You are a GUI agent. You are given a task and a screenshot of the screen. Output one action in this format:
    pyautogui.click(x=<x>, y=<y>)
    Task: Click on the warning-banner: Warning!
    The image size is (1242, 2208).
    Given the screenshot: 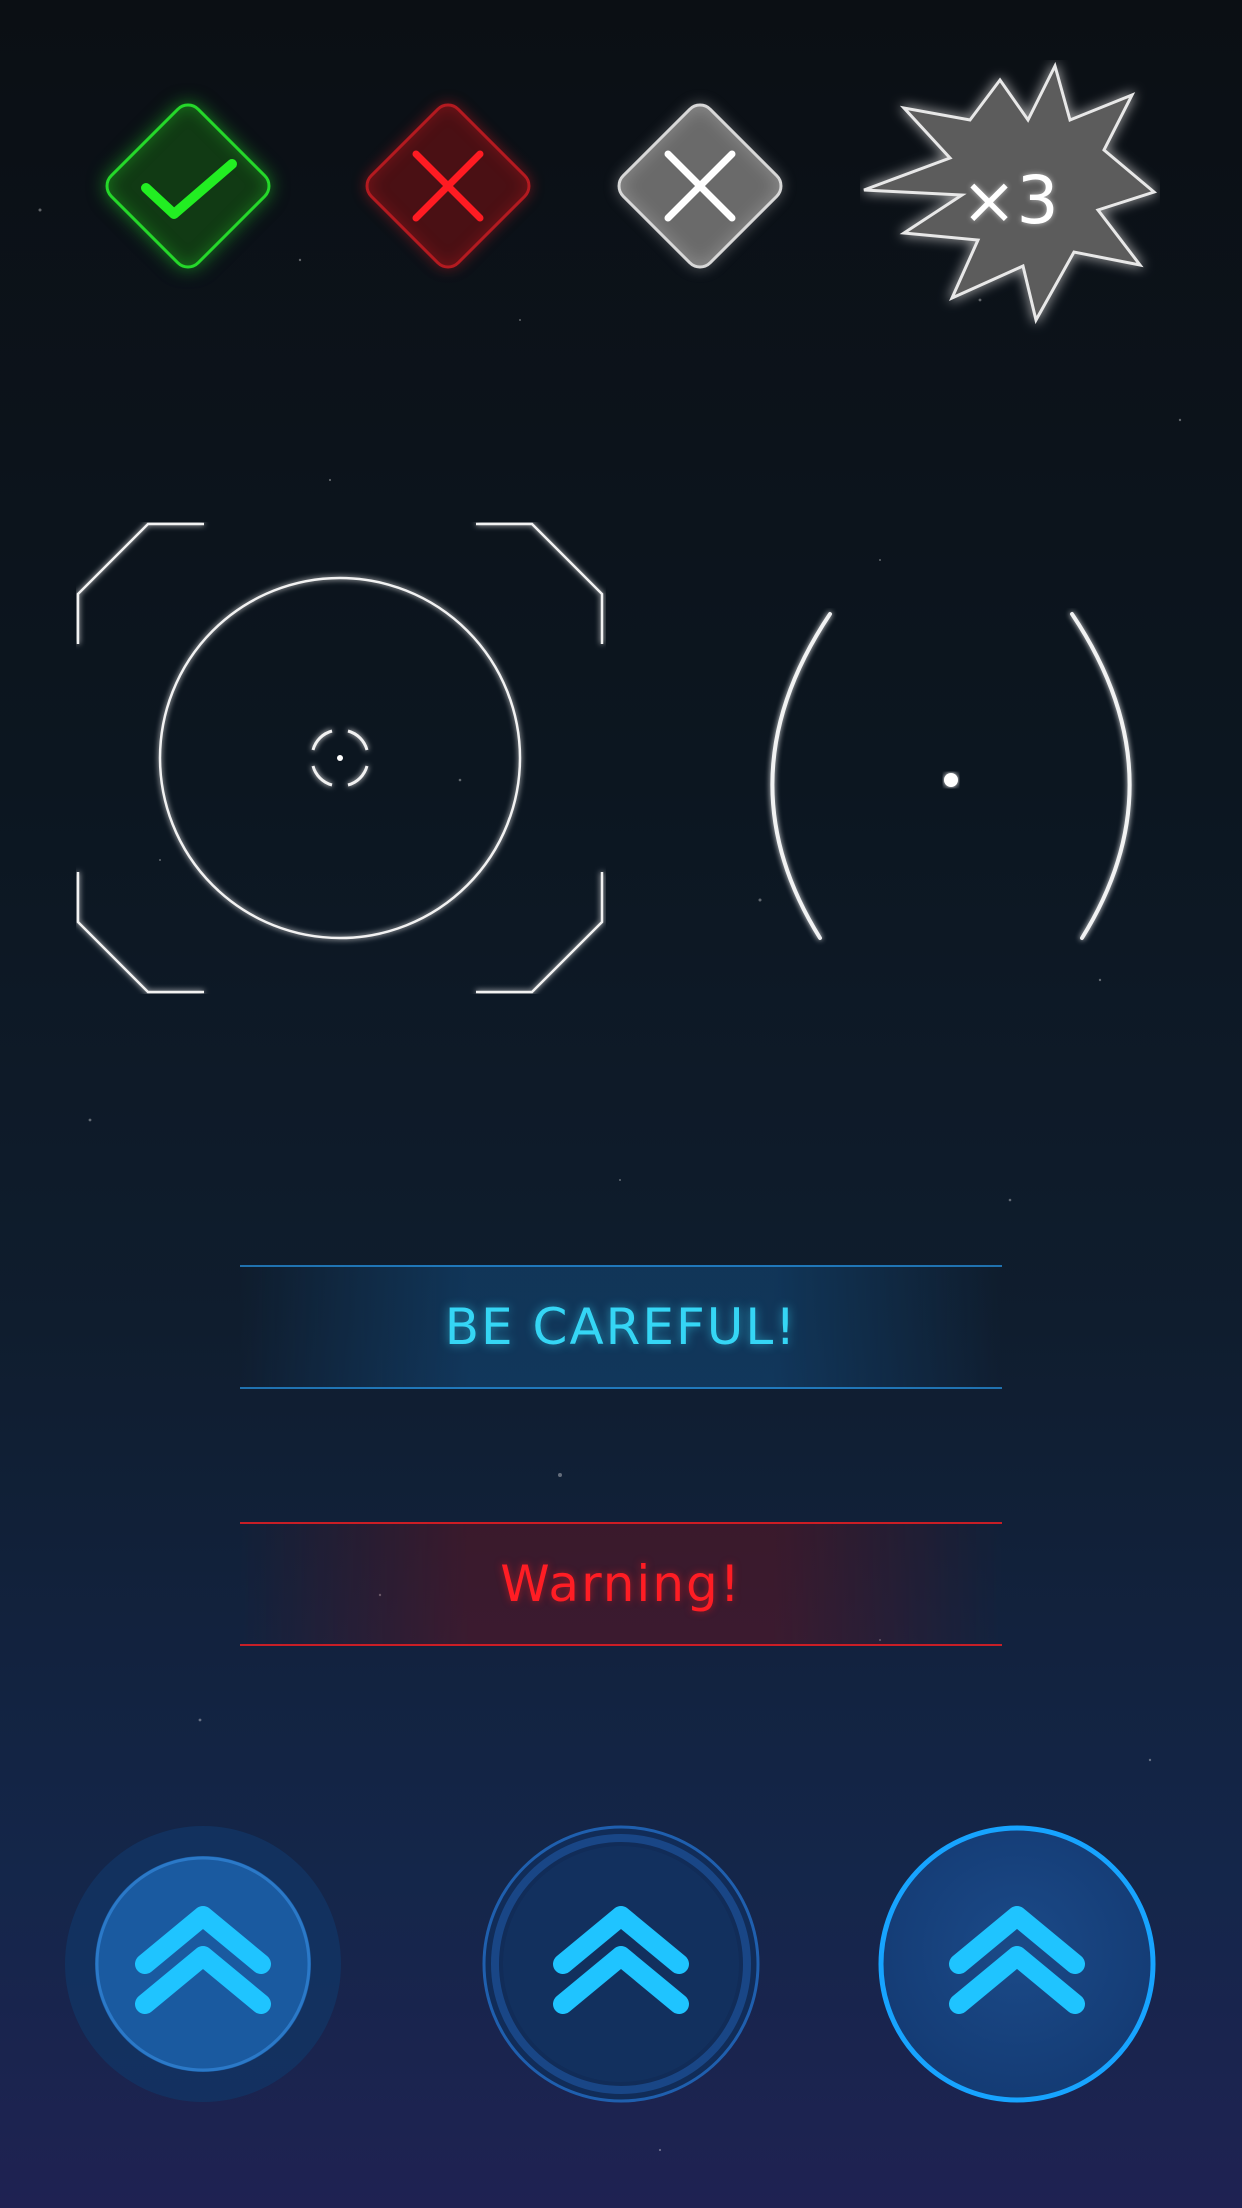 What is the action you would take?
    pyautogui.click(x=621, y=1584)
    